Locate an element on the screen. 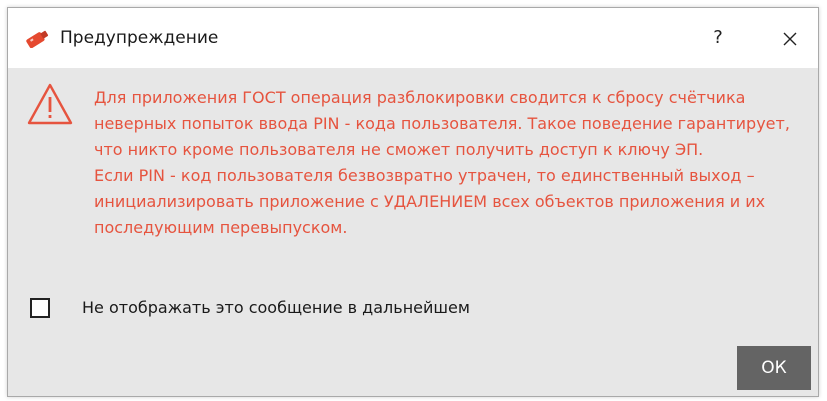  dont-show-checkbox is located at coordinates (40, 308).